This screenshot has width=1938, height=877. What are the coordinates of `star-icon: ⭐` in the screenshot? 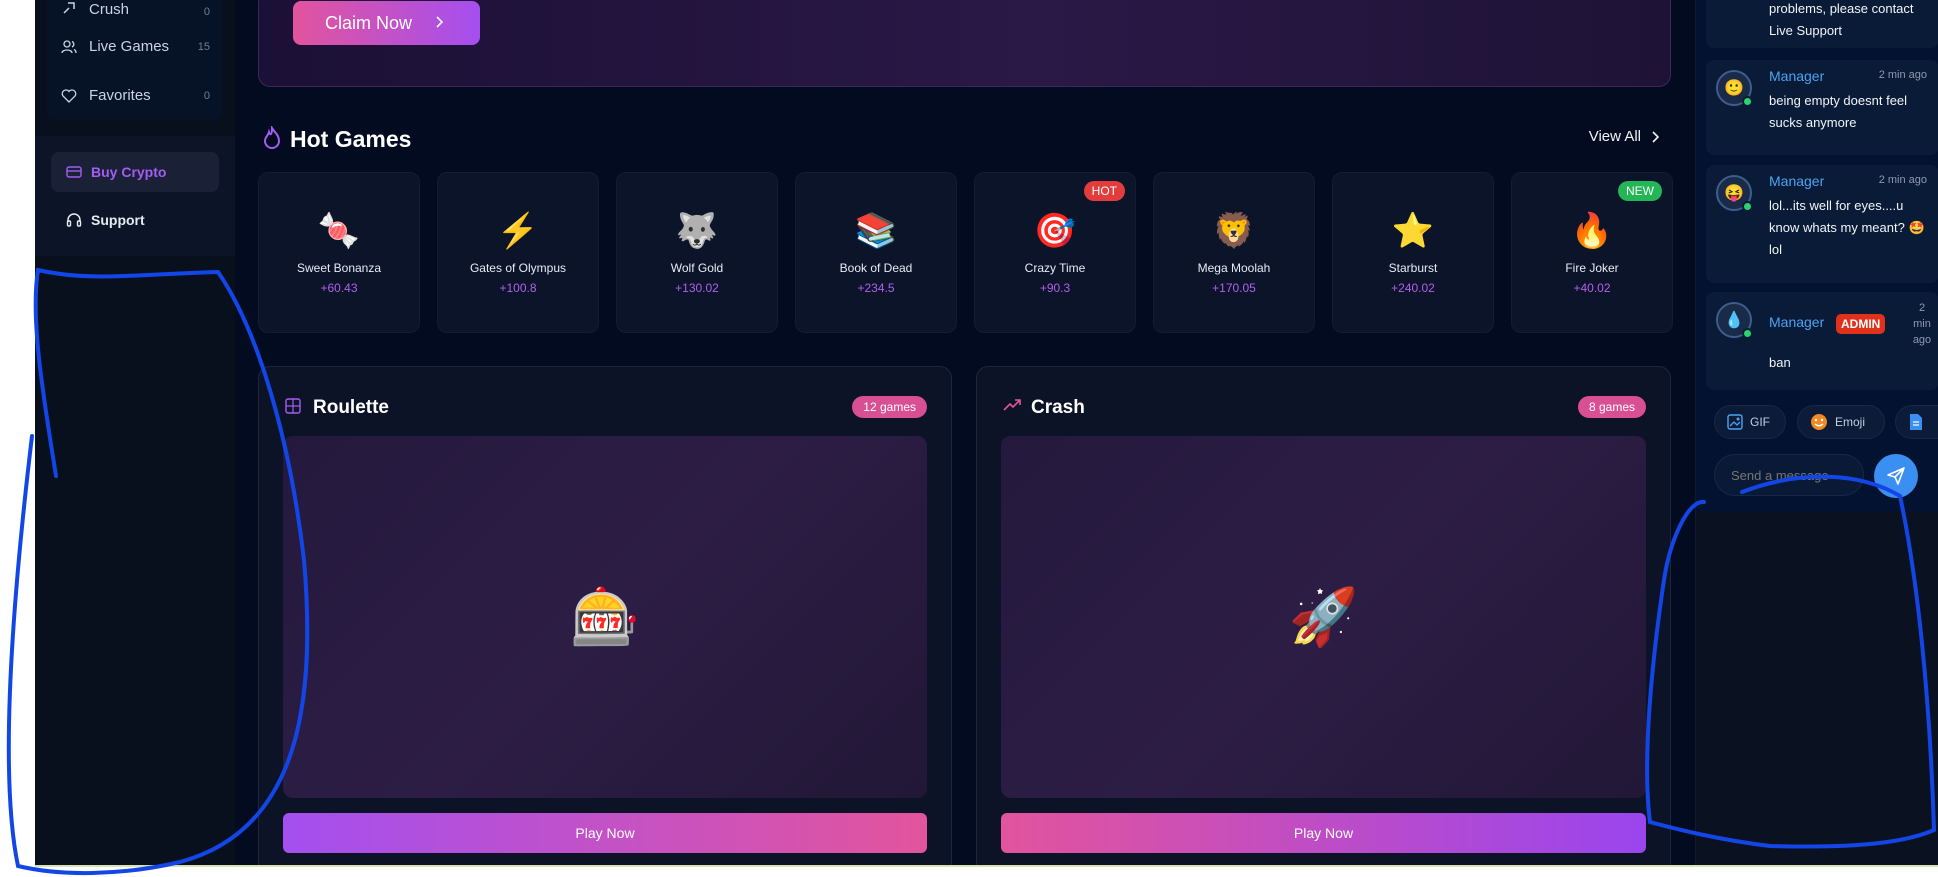 It's located at (1413, 231).